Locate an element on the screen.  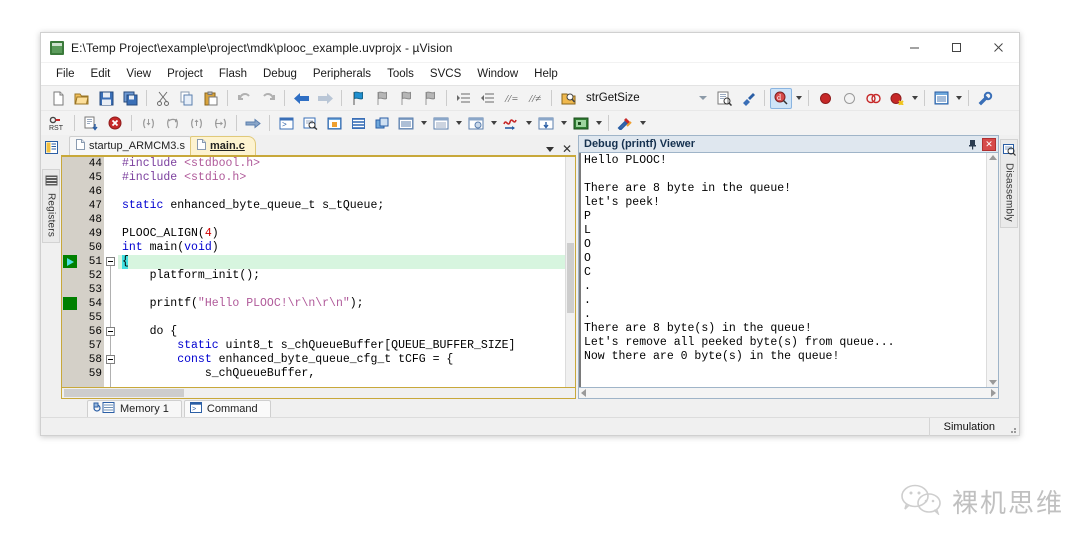
disassembly-window-icon is located at coordinates (310, 123).